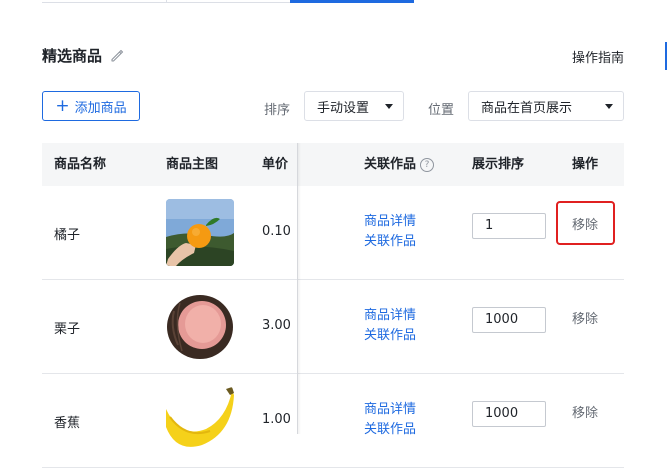 This screenshot has height=468, width=667. I want to click on product-image-chestnut, so click(200, 326).